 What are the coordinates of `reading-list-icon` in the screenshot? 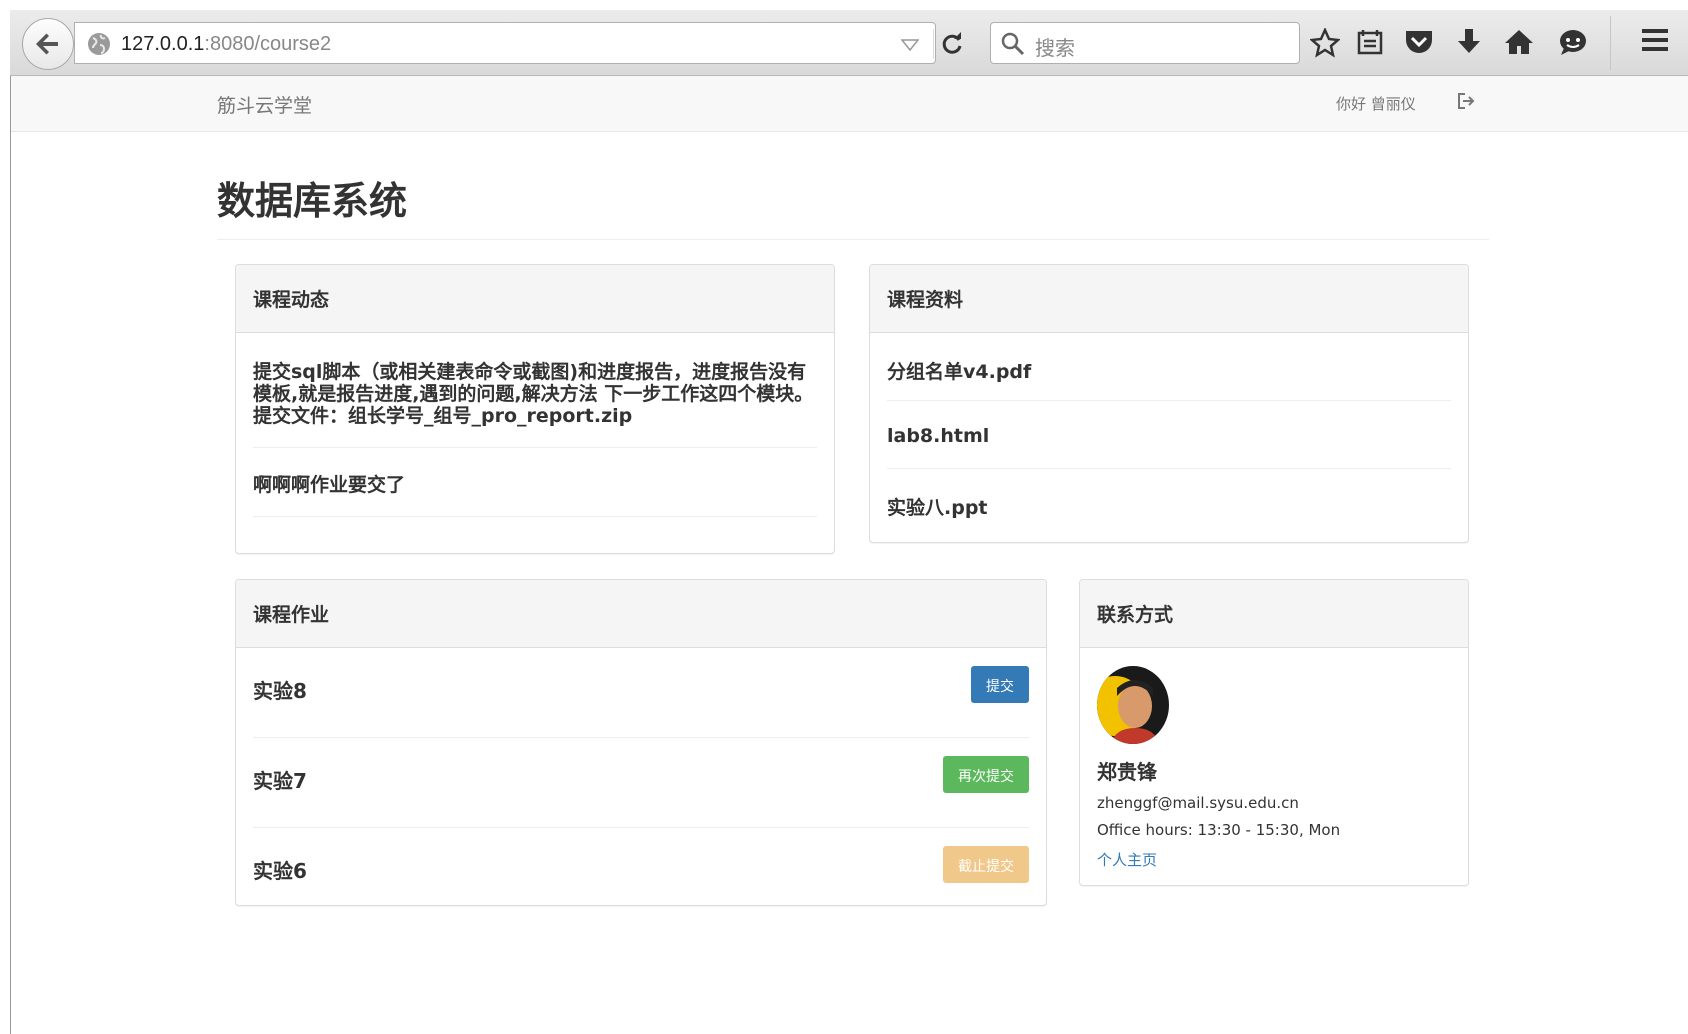 It's located at (1370, 42).